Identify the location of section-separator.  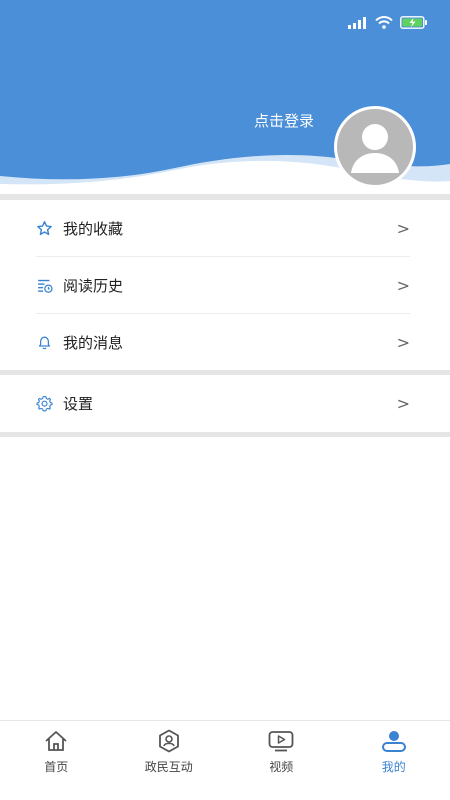
(225, 434).